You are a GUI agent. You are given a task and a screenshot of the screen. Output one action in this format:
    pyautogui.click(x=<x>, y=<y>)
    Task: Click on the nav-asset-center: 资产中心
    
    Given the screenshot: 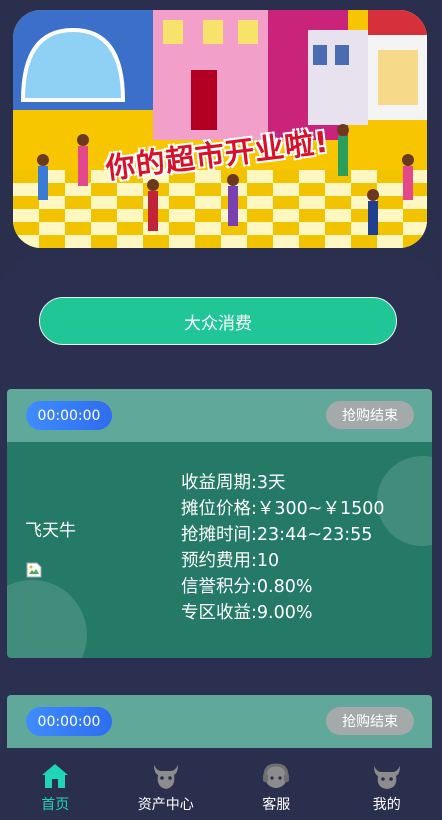 What is the action you would take?
    pyautogui.click(x=166, y=786)
    